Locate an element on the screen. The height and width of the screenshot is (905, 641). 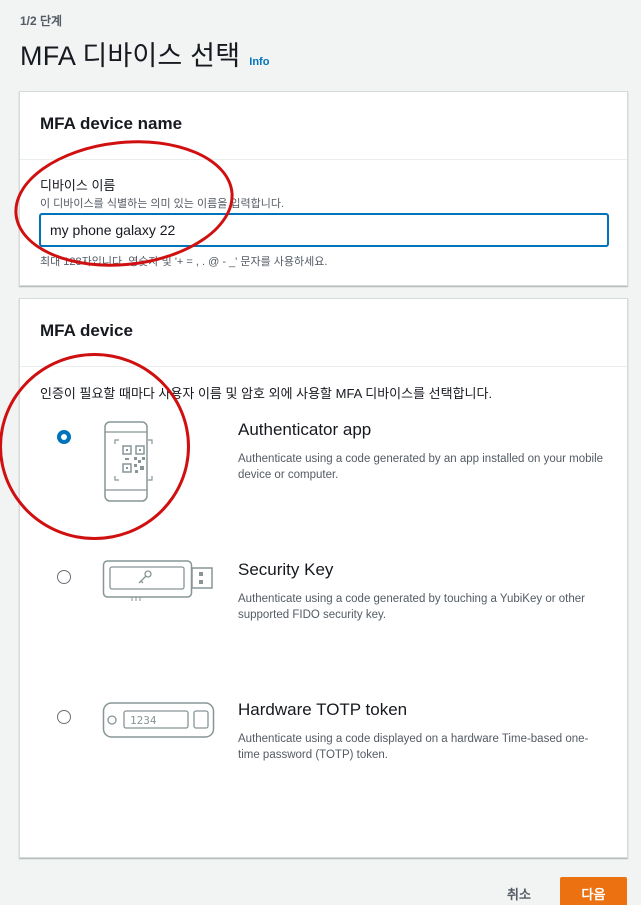
phone-qr-icon is located at coordinates (128, 461).